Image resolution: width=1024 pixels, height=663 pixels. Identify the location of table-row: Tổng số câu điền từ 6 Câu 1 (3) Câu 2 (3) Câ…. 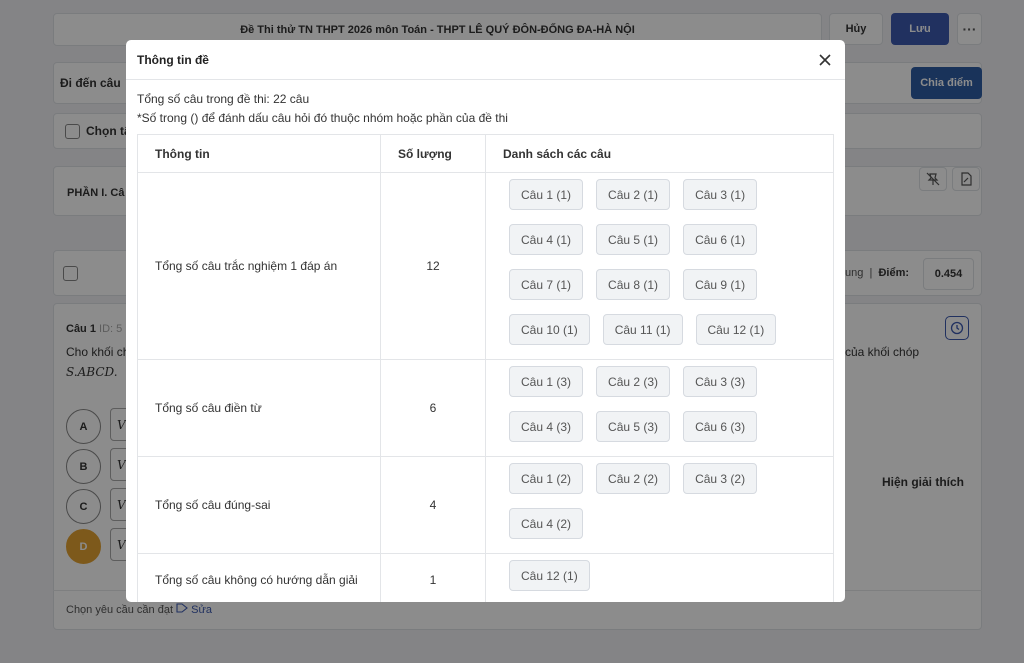
(485, 408).